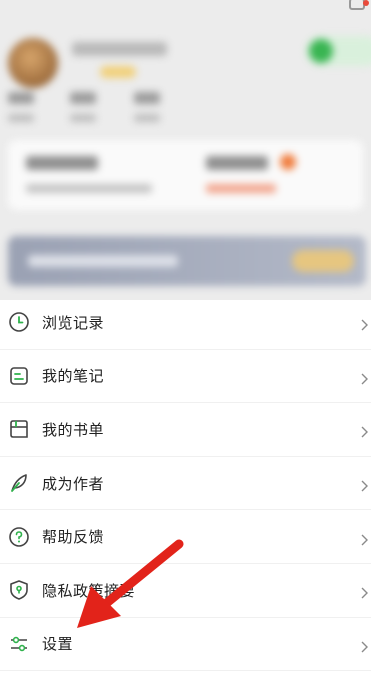 Image resolution: width=371 pixels, height=696 pixels. Describe the element at coordinates (338, 51) in the screenshot. I see `checkin-button` at that location.